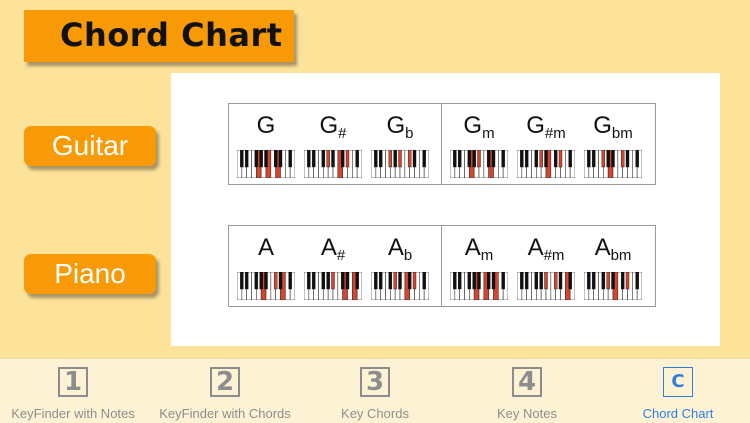 This screenshot has height=423, width=750. What do you see at coordinates (159, 36) in the screenshot?
I see `title-banner: Chord Chart` at bounding box center [159, 36].